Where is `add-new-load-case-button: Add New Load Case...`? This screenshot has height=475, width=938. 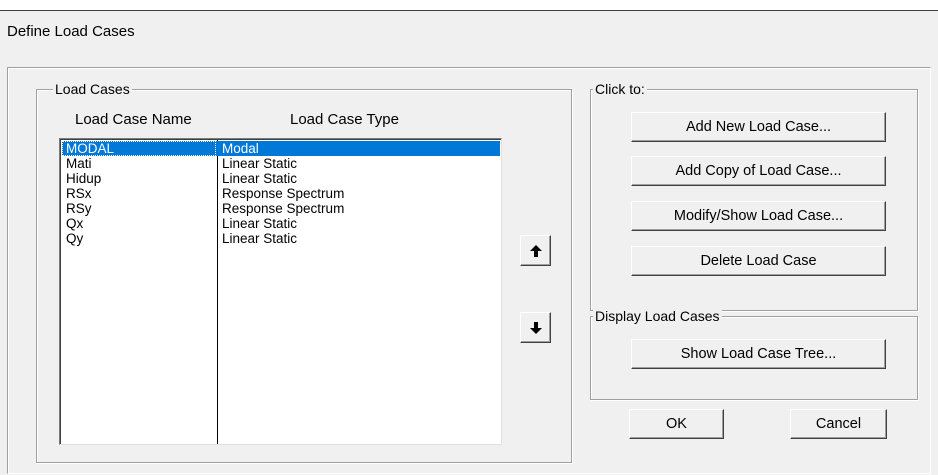 add-new-load-case-button: Add New Load Case... is located at coordinates (758, 127).